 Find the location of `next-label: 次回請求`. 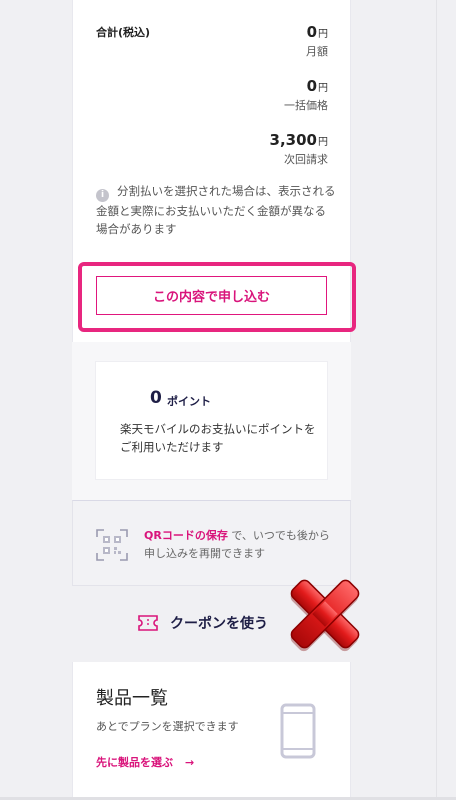

next-label: 次回請求 is located at coordinates (306, 159).